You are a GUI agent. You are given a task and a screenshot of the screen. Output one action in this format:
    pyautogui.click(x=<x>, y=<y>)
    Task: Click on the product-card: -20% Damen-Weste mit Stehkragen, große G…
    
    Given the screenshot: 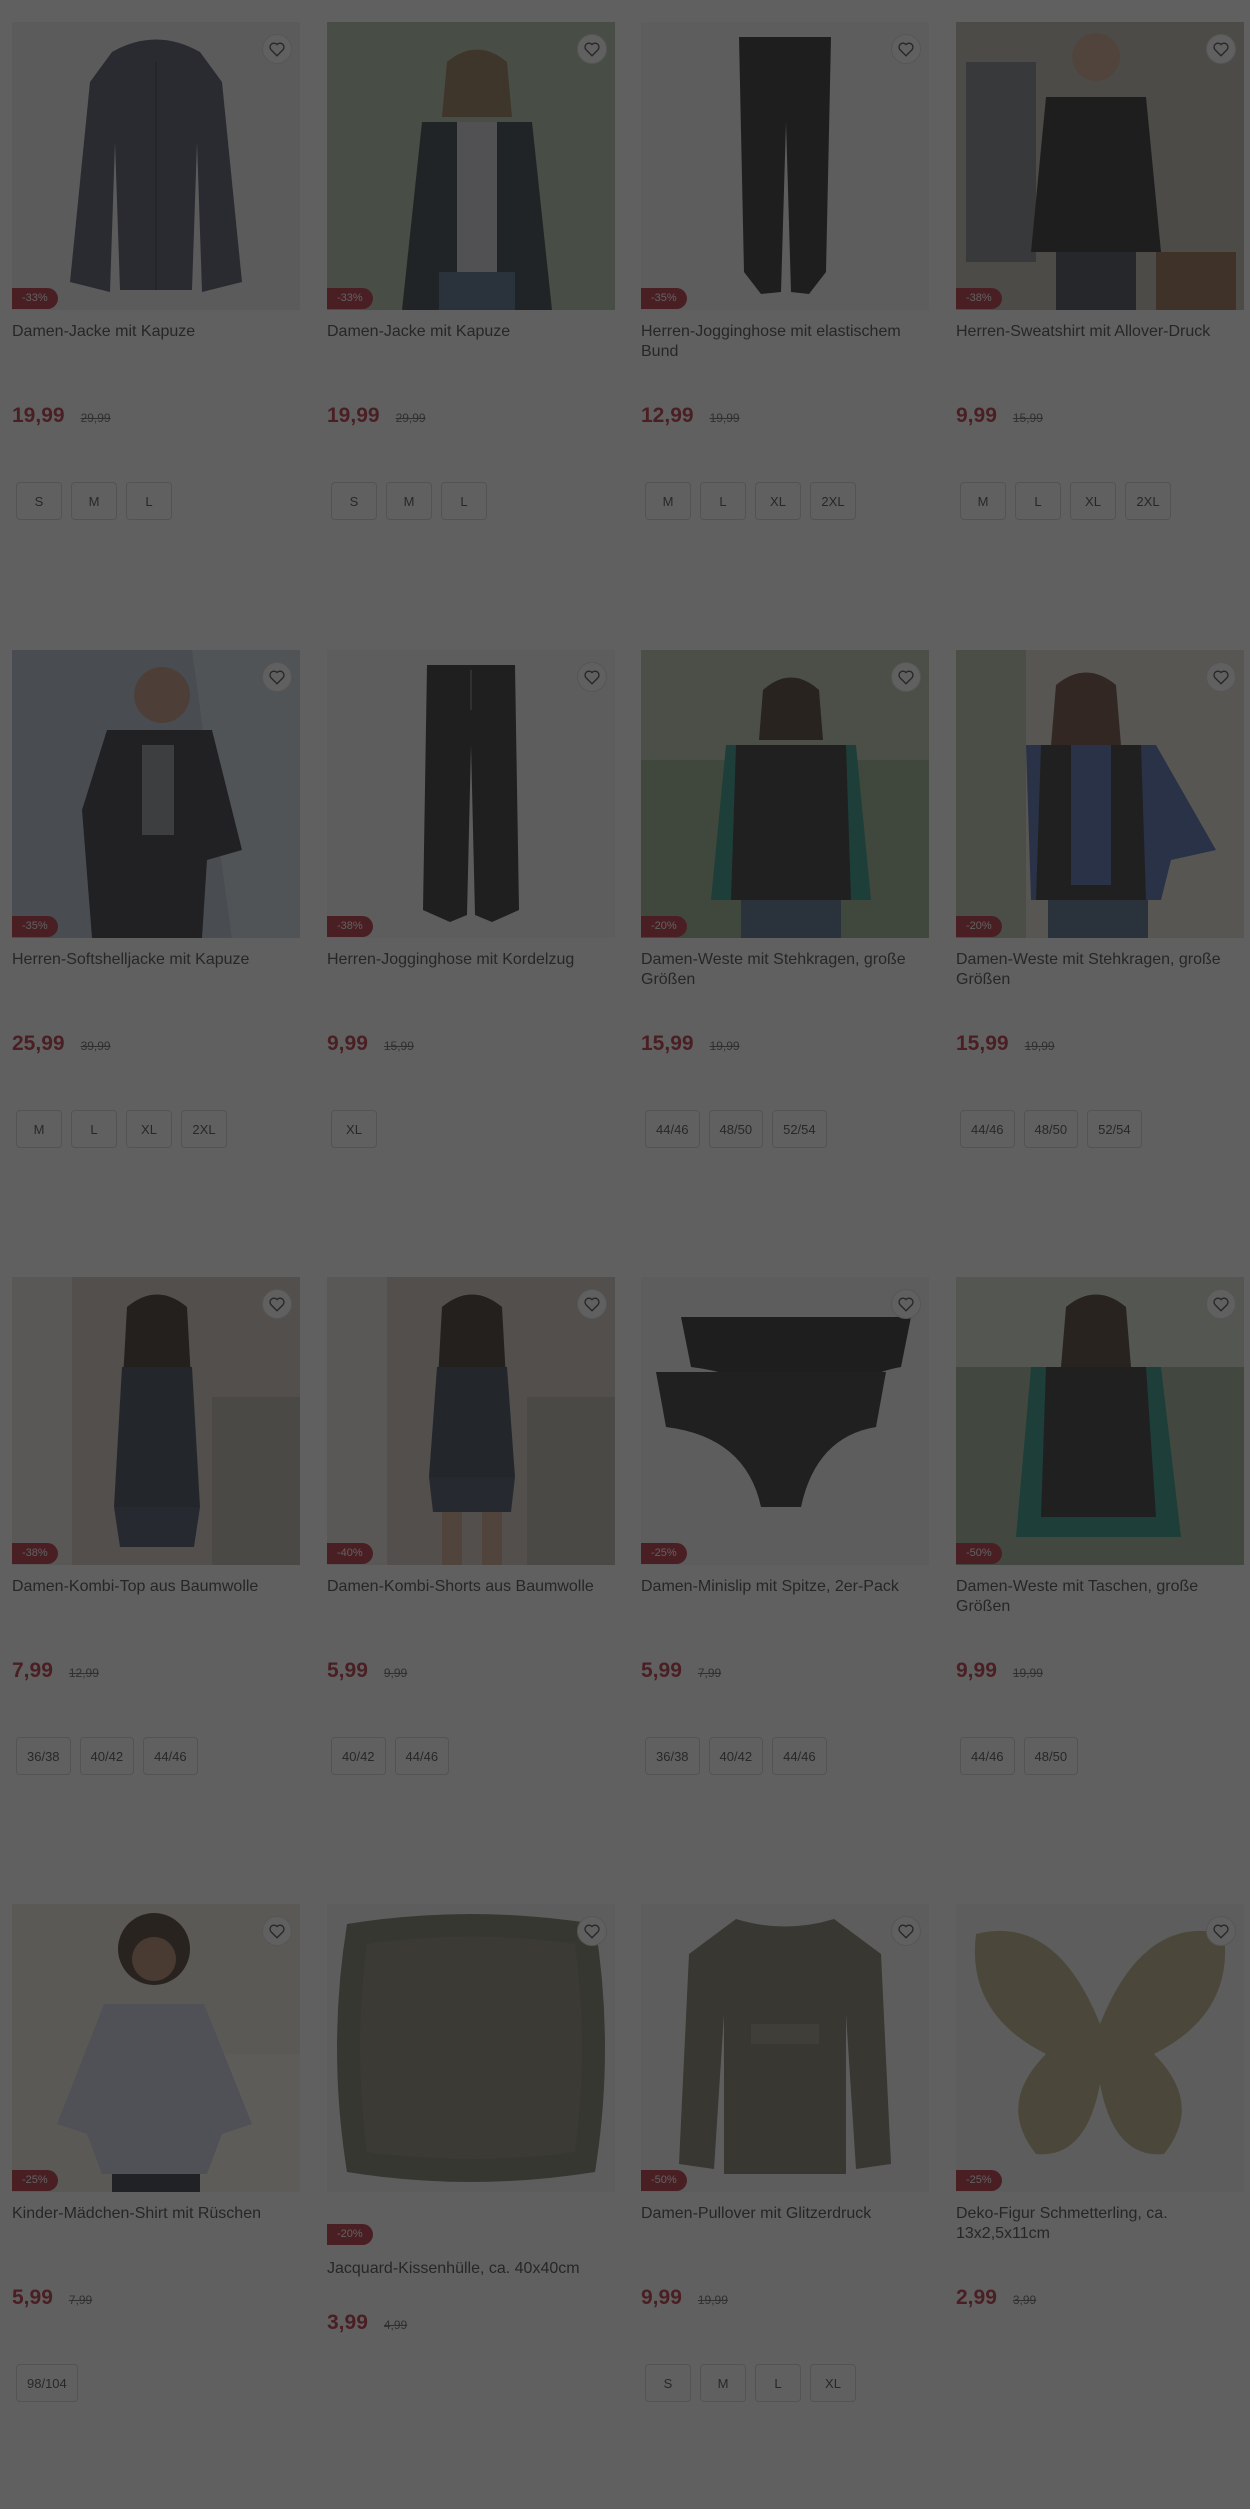 What is the action you would take?
    pyautogui.click(x=1100, y=910)
    